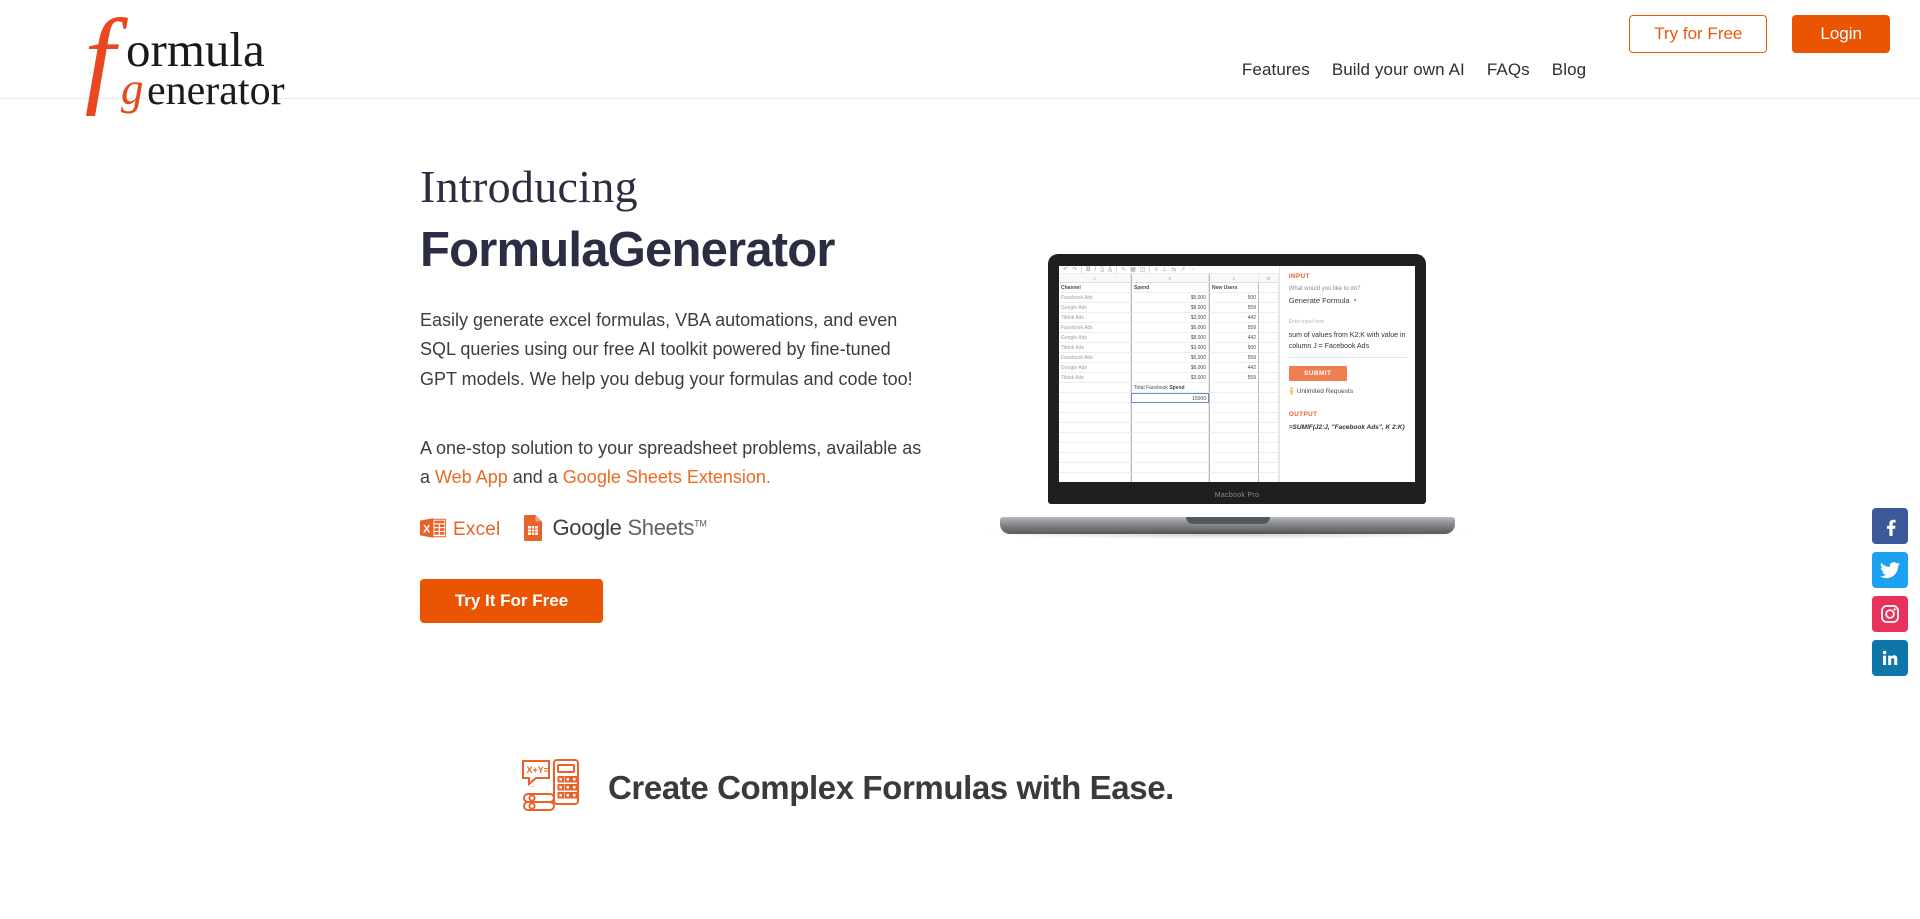 Image resolution: width=1920 pixels, height=919 pixels. Describe the element at coordinates (511, 601) in the screenshot. I see `try-it-for-free-button: Try It For Free` at that location.